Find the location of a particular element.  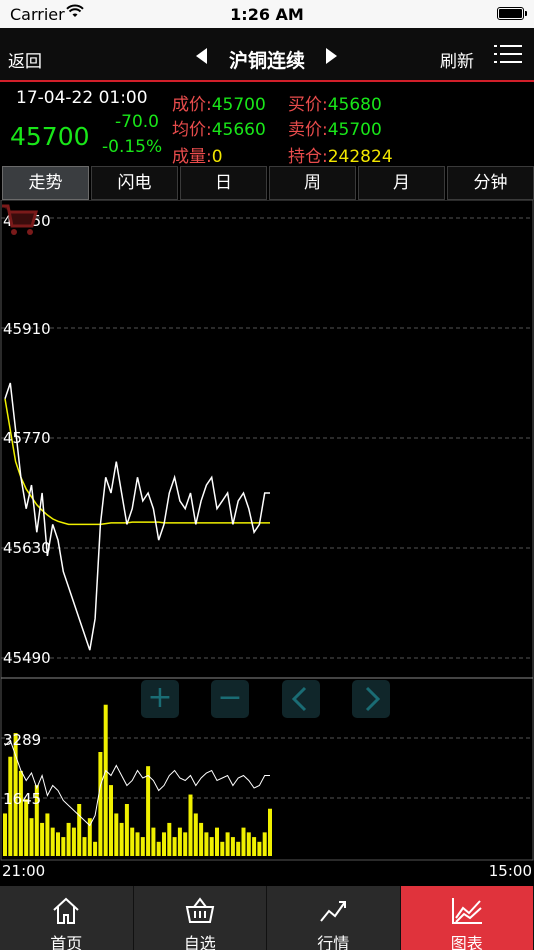

tabbar-home: 首页 is located at coordinates (67, 918).